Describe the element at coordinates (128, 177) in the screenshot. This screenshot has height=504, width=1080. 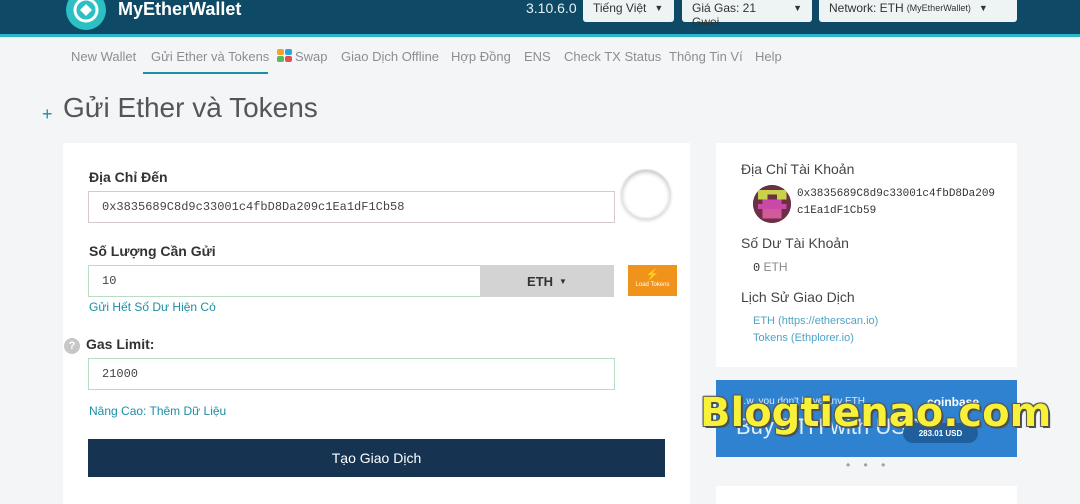
I see `to-address-label: Địa Chỉ Đến` at that location.